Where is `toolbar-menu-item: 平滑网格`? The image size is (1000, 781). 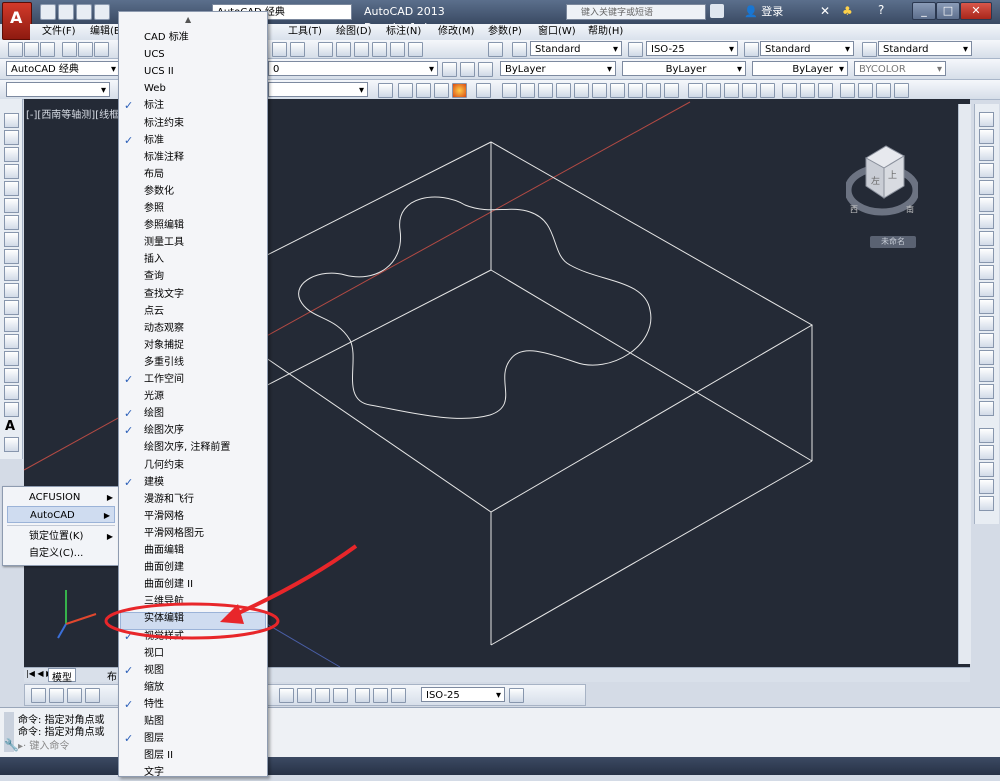 toolbar-menu-item: 平滑网格 is located at coordinates (164, 516).